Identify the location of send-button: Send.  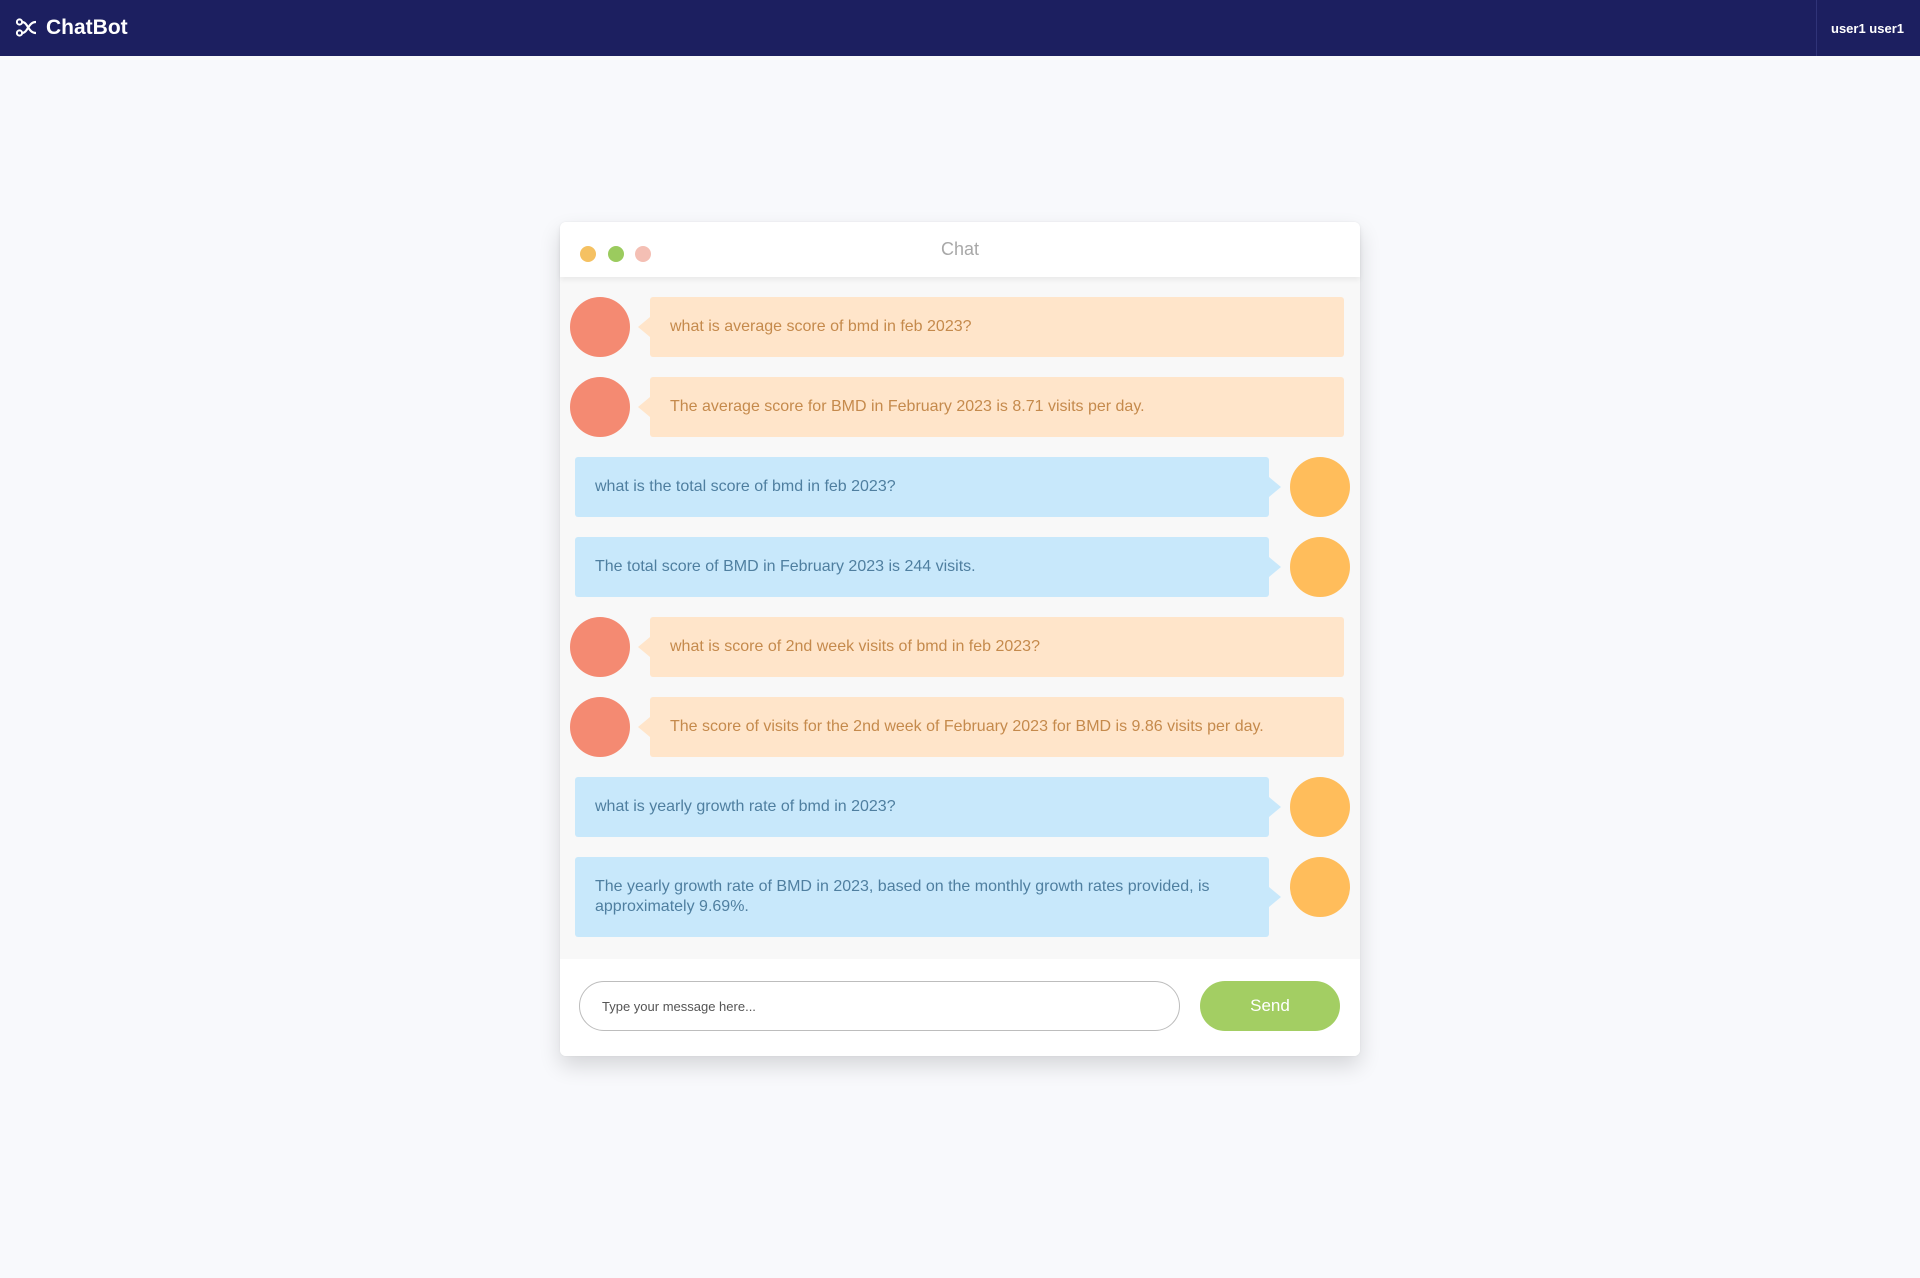
(1270, 1006).